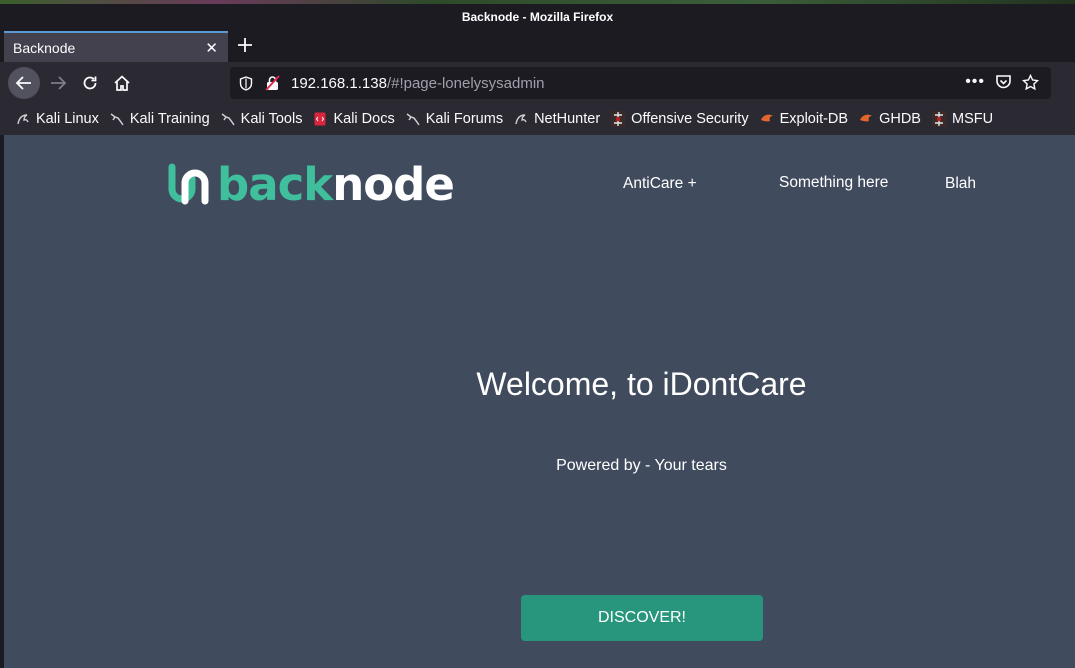 The image size is (1075, 668). I want to click on bookmark-kali-docs: Kali Docs, so click(354, 119).